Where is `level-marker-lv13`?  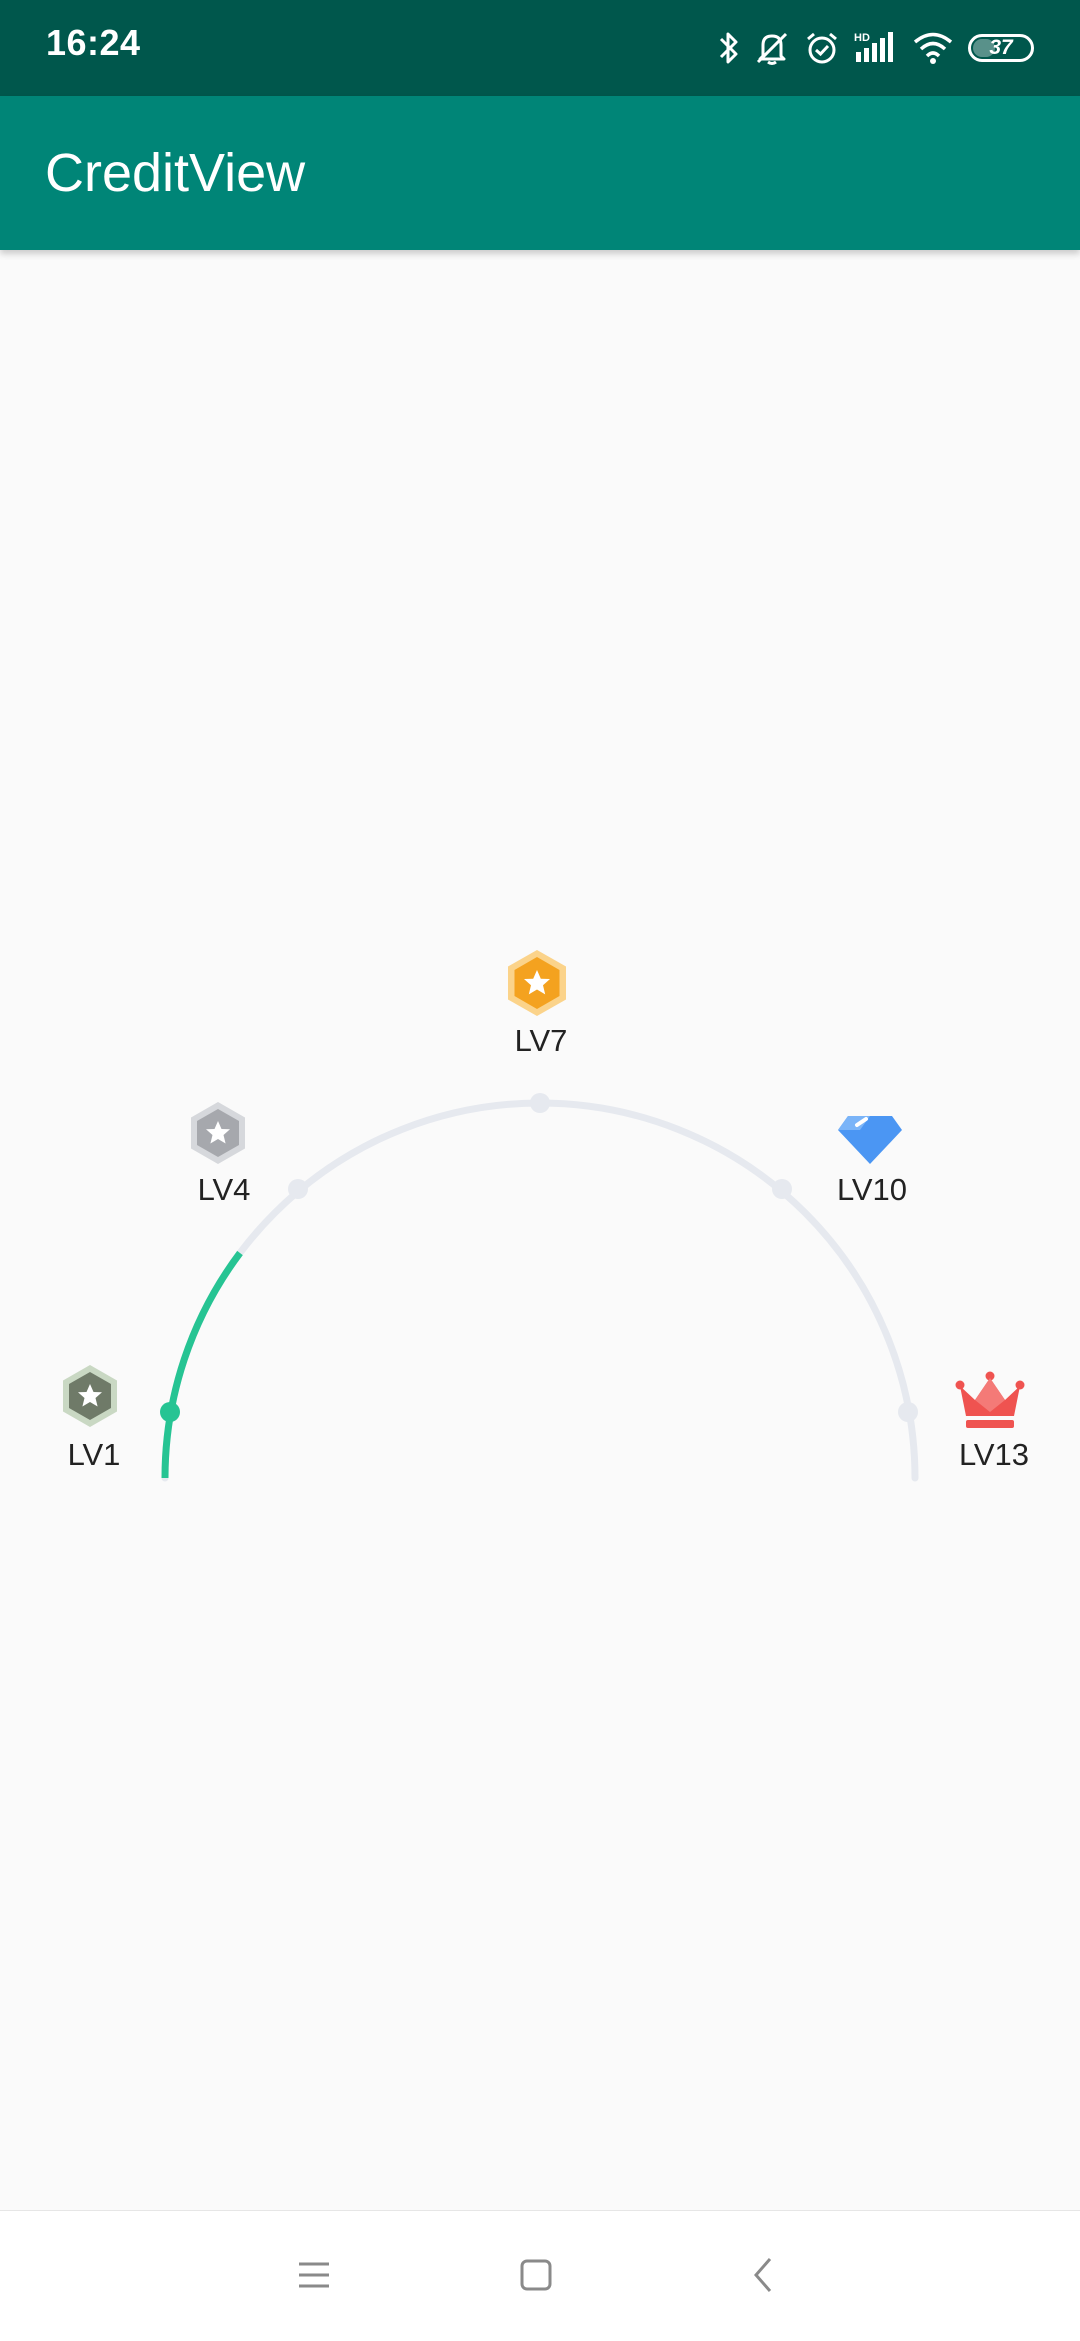
level-marker-lv13 is located at coordinates (908, 1412).